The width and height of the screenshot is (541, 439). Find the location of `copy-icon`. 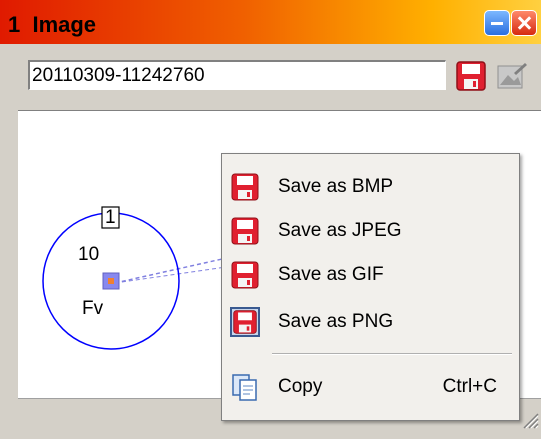

copy-icon is located at coordinates (245, 387).